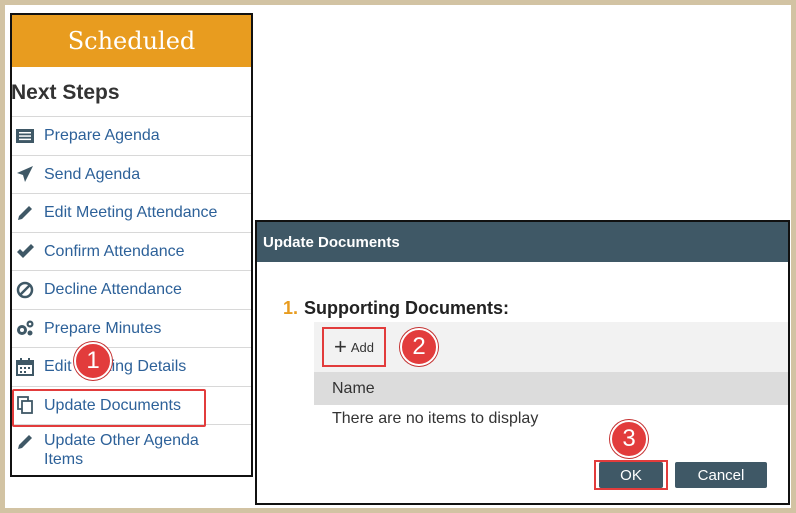 The width and height of the screenshot is (796, 513). I want to click on step-edit-meeting-attendance: Edit Meeting Attendance, so click(131, 213).